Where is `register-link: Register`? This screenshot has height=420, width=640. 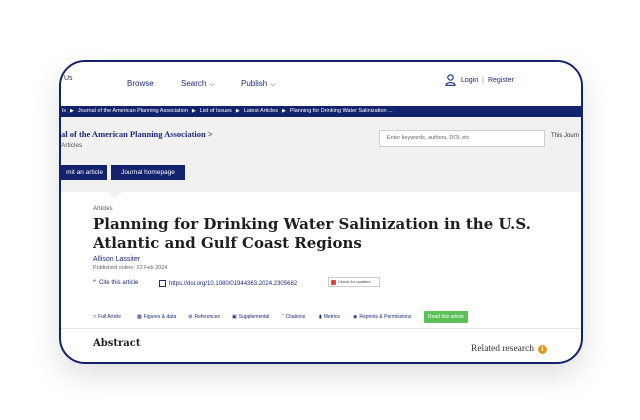
register-link: Register is located at coordinates (501, 80).